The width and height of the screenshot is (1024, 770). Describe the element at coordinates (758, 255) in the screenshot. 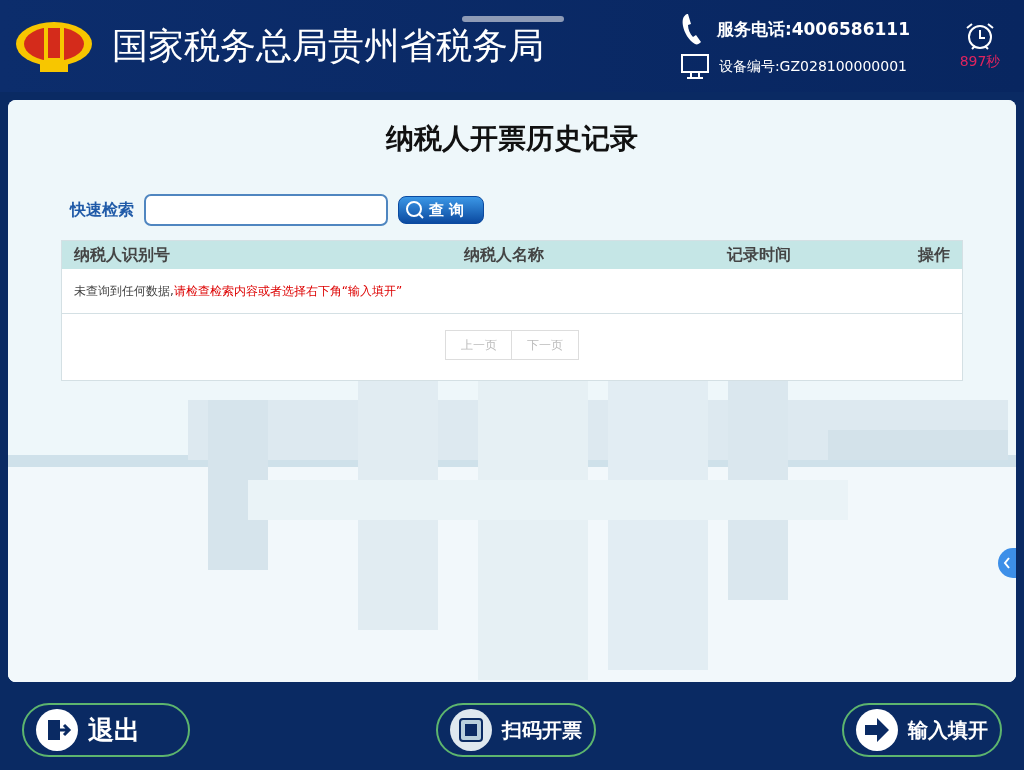

I see `column-header: 记录时间` at that location.